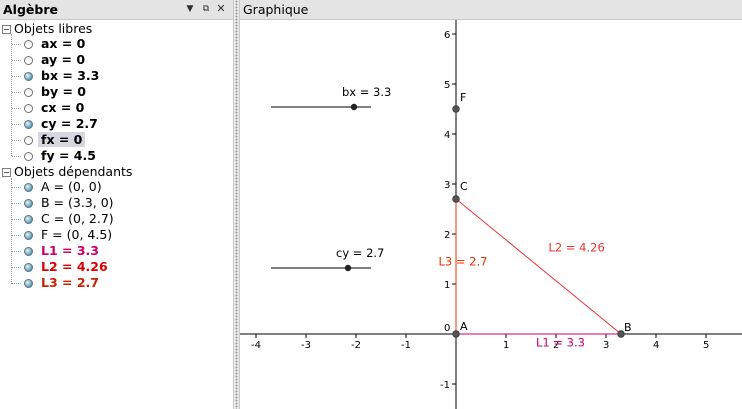 Image resolution: width=742 pixels, height=409 pixels. Describe the element at coordinates (62, 139) in the screenshot. I see `algebra-item-label: fx = 0` at that location.